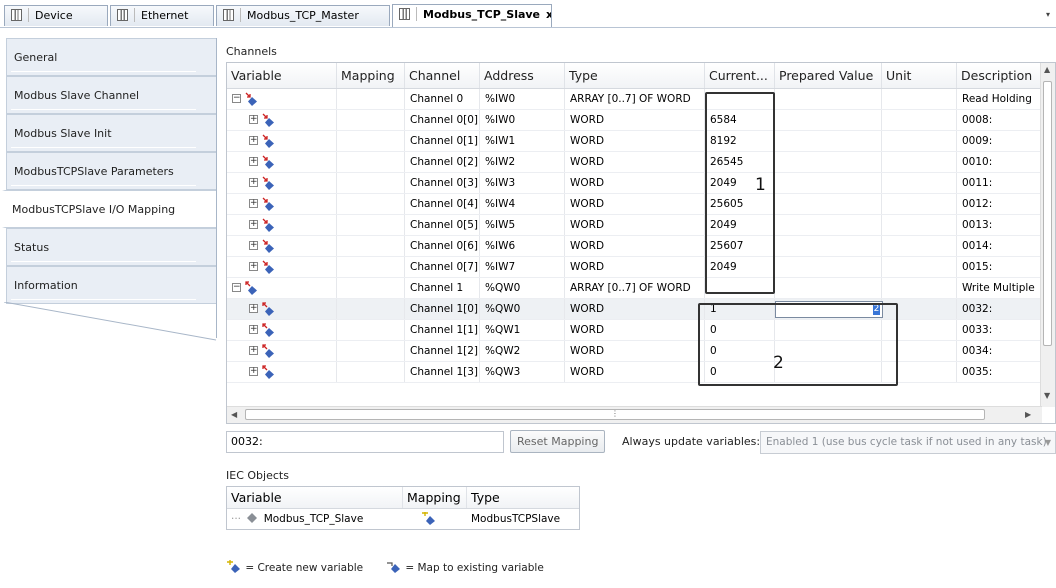 The height and width of the screenshot is (588, 1056). Describe the element at coordinates (634, 330) in the screenshot. I see `table-row: + Channel 1[1] %QW1 WORD 0 0033:` at that location.